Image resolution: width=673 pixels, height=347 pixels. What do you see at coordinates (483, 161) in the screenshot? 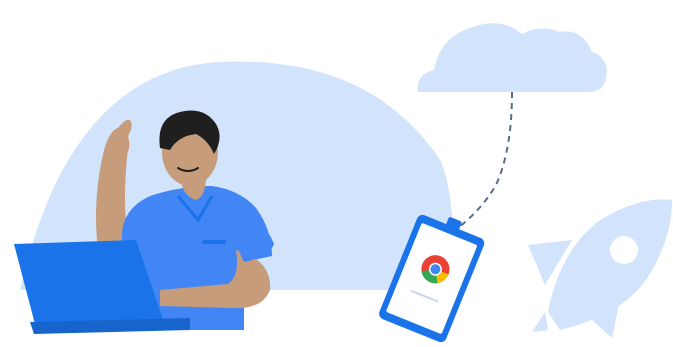
I see `connection-dashed-line` at bounding box center [483, 161].